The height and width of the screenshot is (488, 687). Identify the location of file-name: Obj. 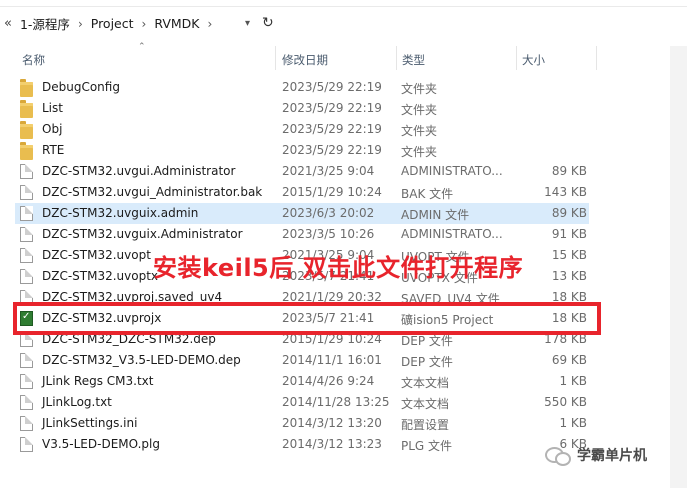
(52, 129).